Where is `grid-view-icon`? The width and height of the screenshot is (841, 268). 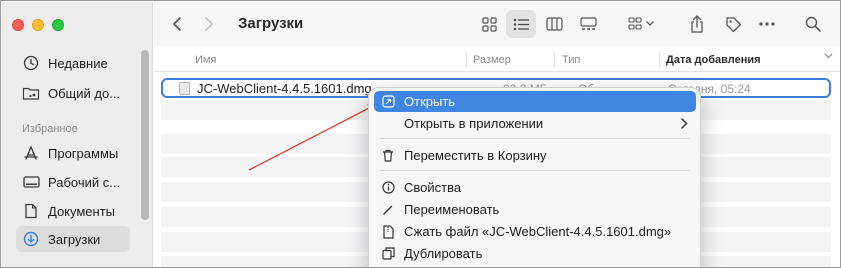 grid-view-icon is located at coordinates (489, 24).